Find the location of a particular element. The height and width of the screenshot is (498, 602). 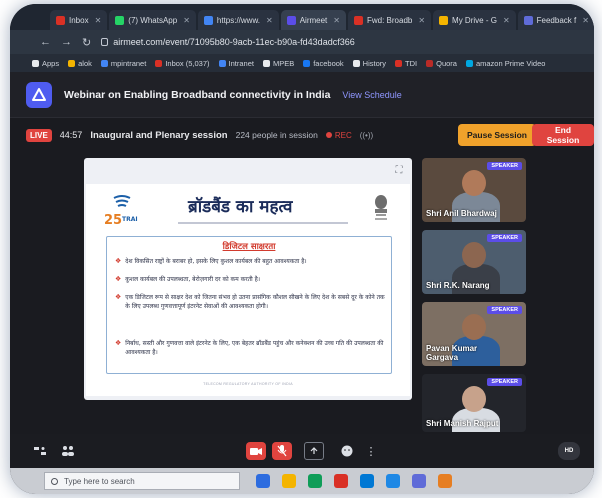

session-name: Inaugural and Plenary session is located at coordinates (159, 135).